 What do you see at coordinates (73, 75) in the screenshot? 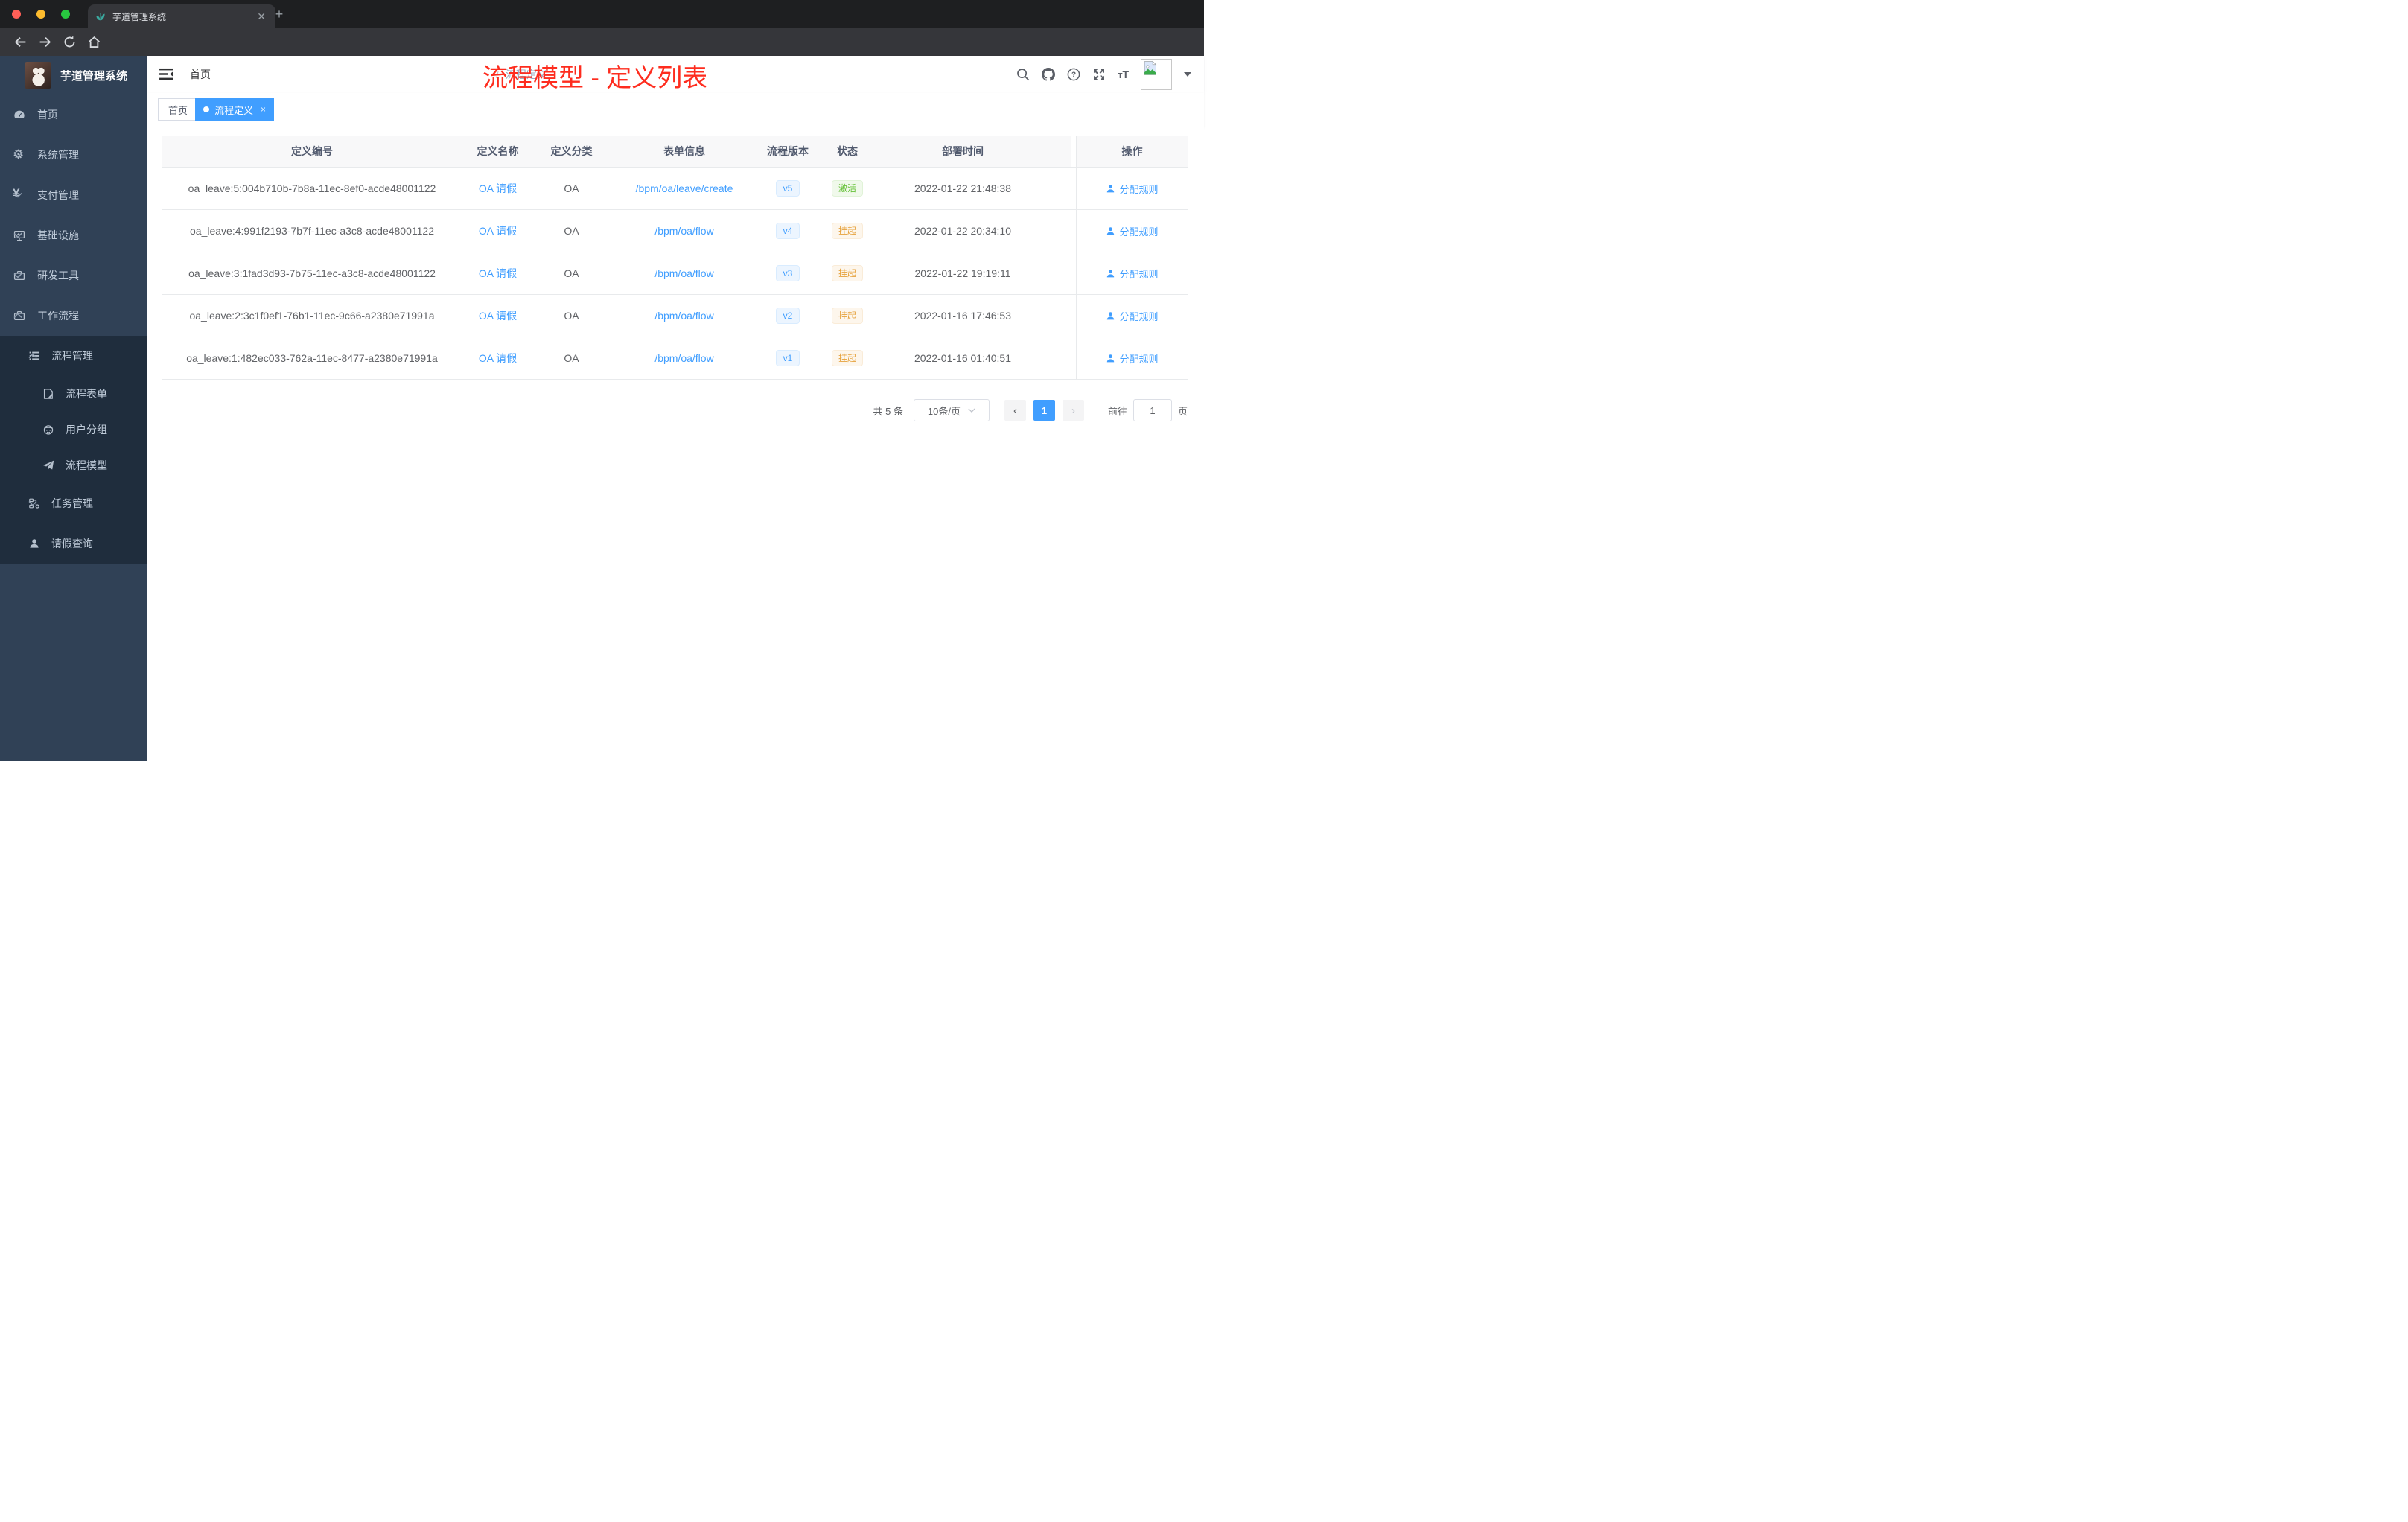
I see `sidebar-logo: 芋道管理系统` at bounding box center [73, 75].